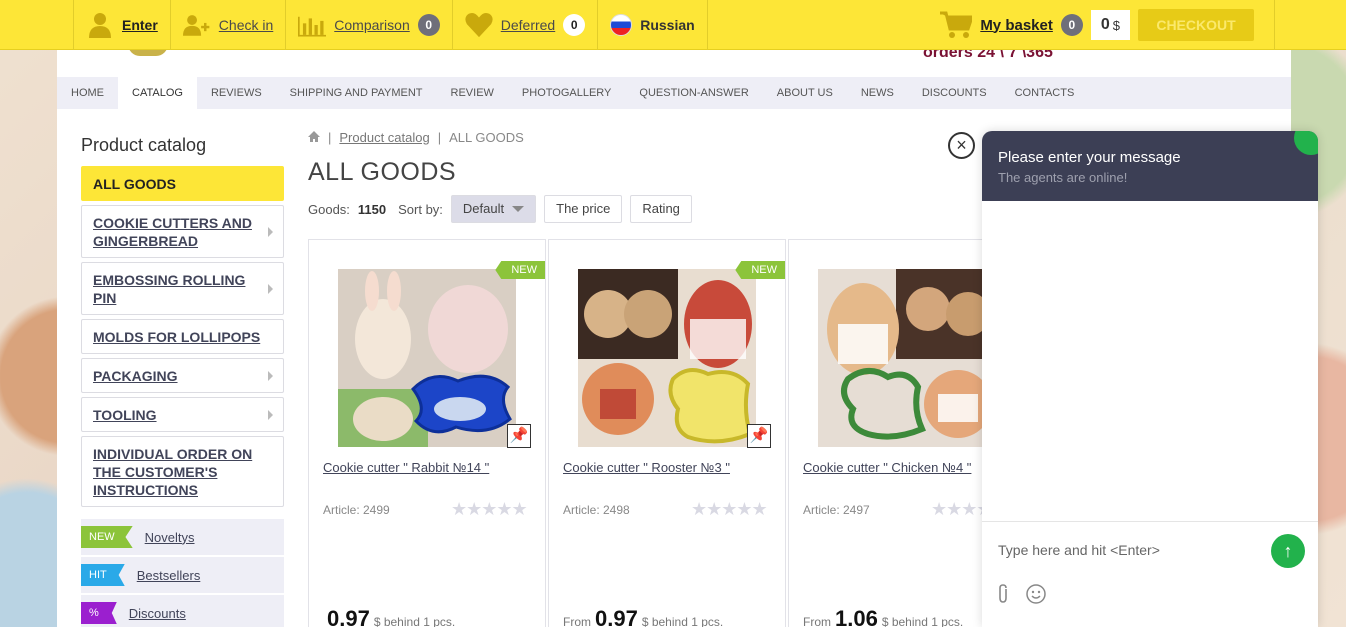  I want to click on send-button: ↑, so click(1288, 551).